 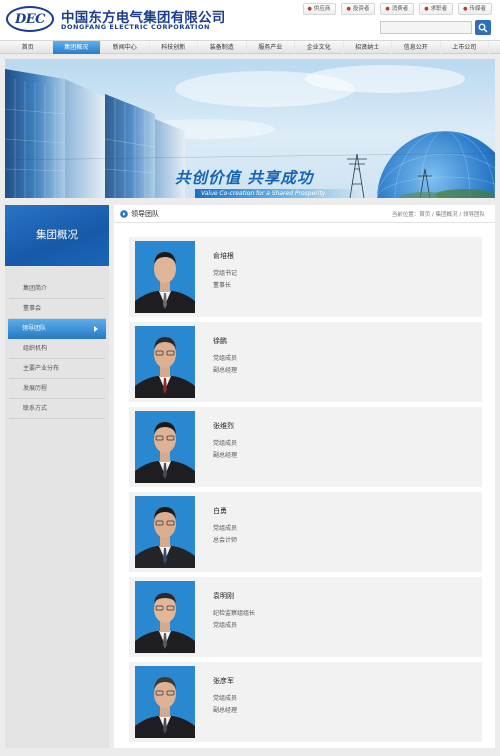 What do you see at coordinates (305, 362) in the screenshot?
I see `leader-card: 徐鹏 党组成员 副总经理` at bounding box center [305, 362].